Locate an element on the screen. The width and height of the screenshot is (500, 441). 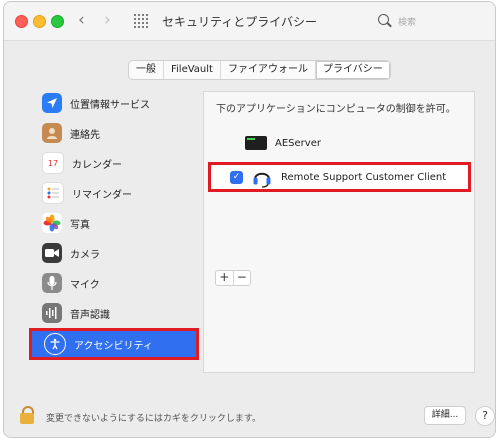
sidebar-item-label: アクセシビリティ is located at coordinates (113, 346).